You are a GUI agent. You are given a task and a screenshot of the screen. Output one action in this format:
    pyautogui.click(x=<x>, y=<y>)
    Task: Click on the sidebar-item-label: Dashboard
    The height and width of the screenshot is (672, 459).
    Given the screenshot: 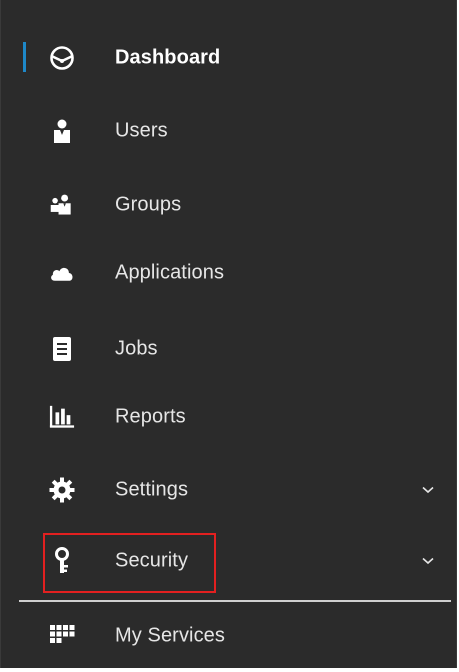 What is the action you would take?
    pyautogui.click(x=168, y=57)
    